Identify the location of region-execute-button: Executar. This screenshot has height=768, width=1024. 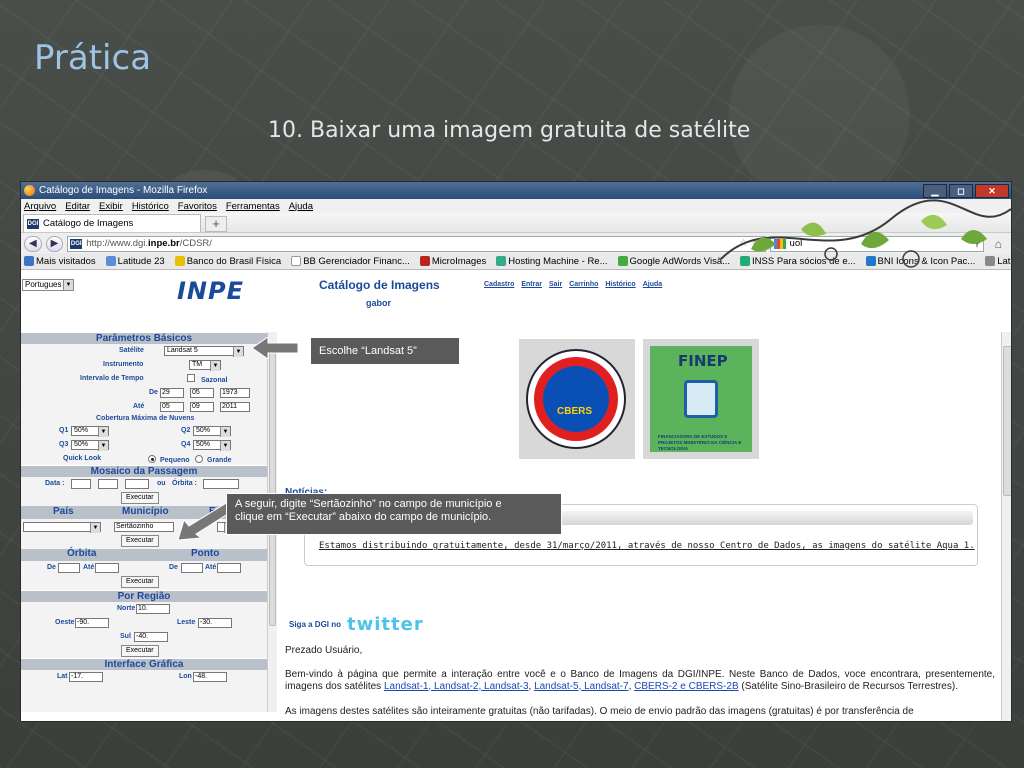
(140, 651).